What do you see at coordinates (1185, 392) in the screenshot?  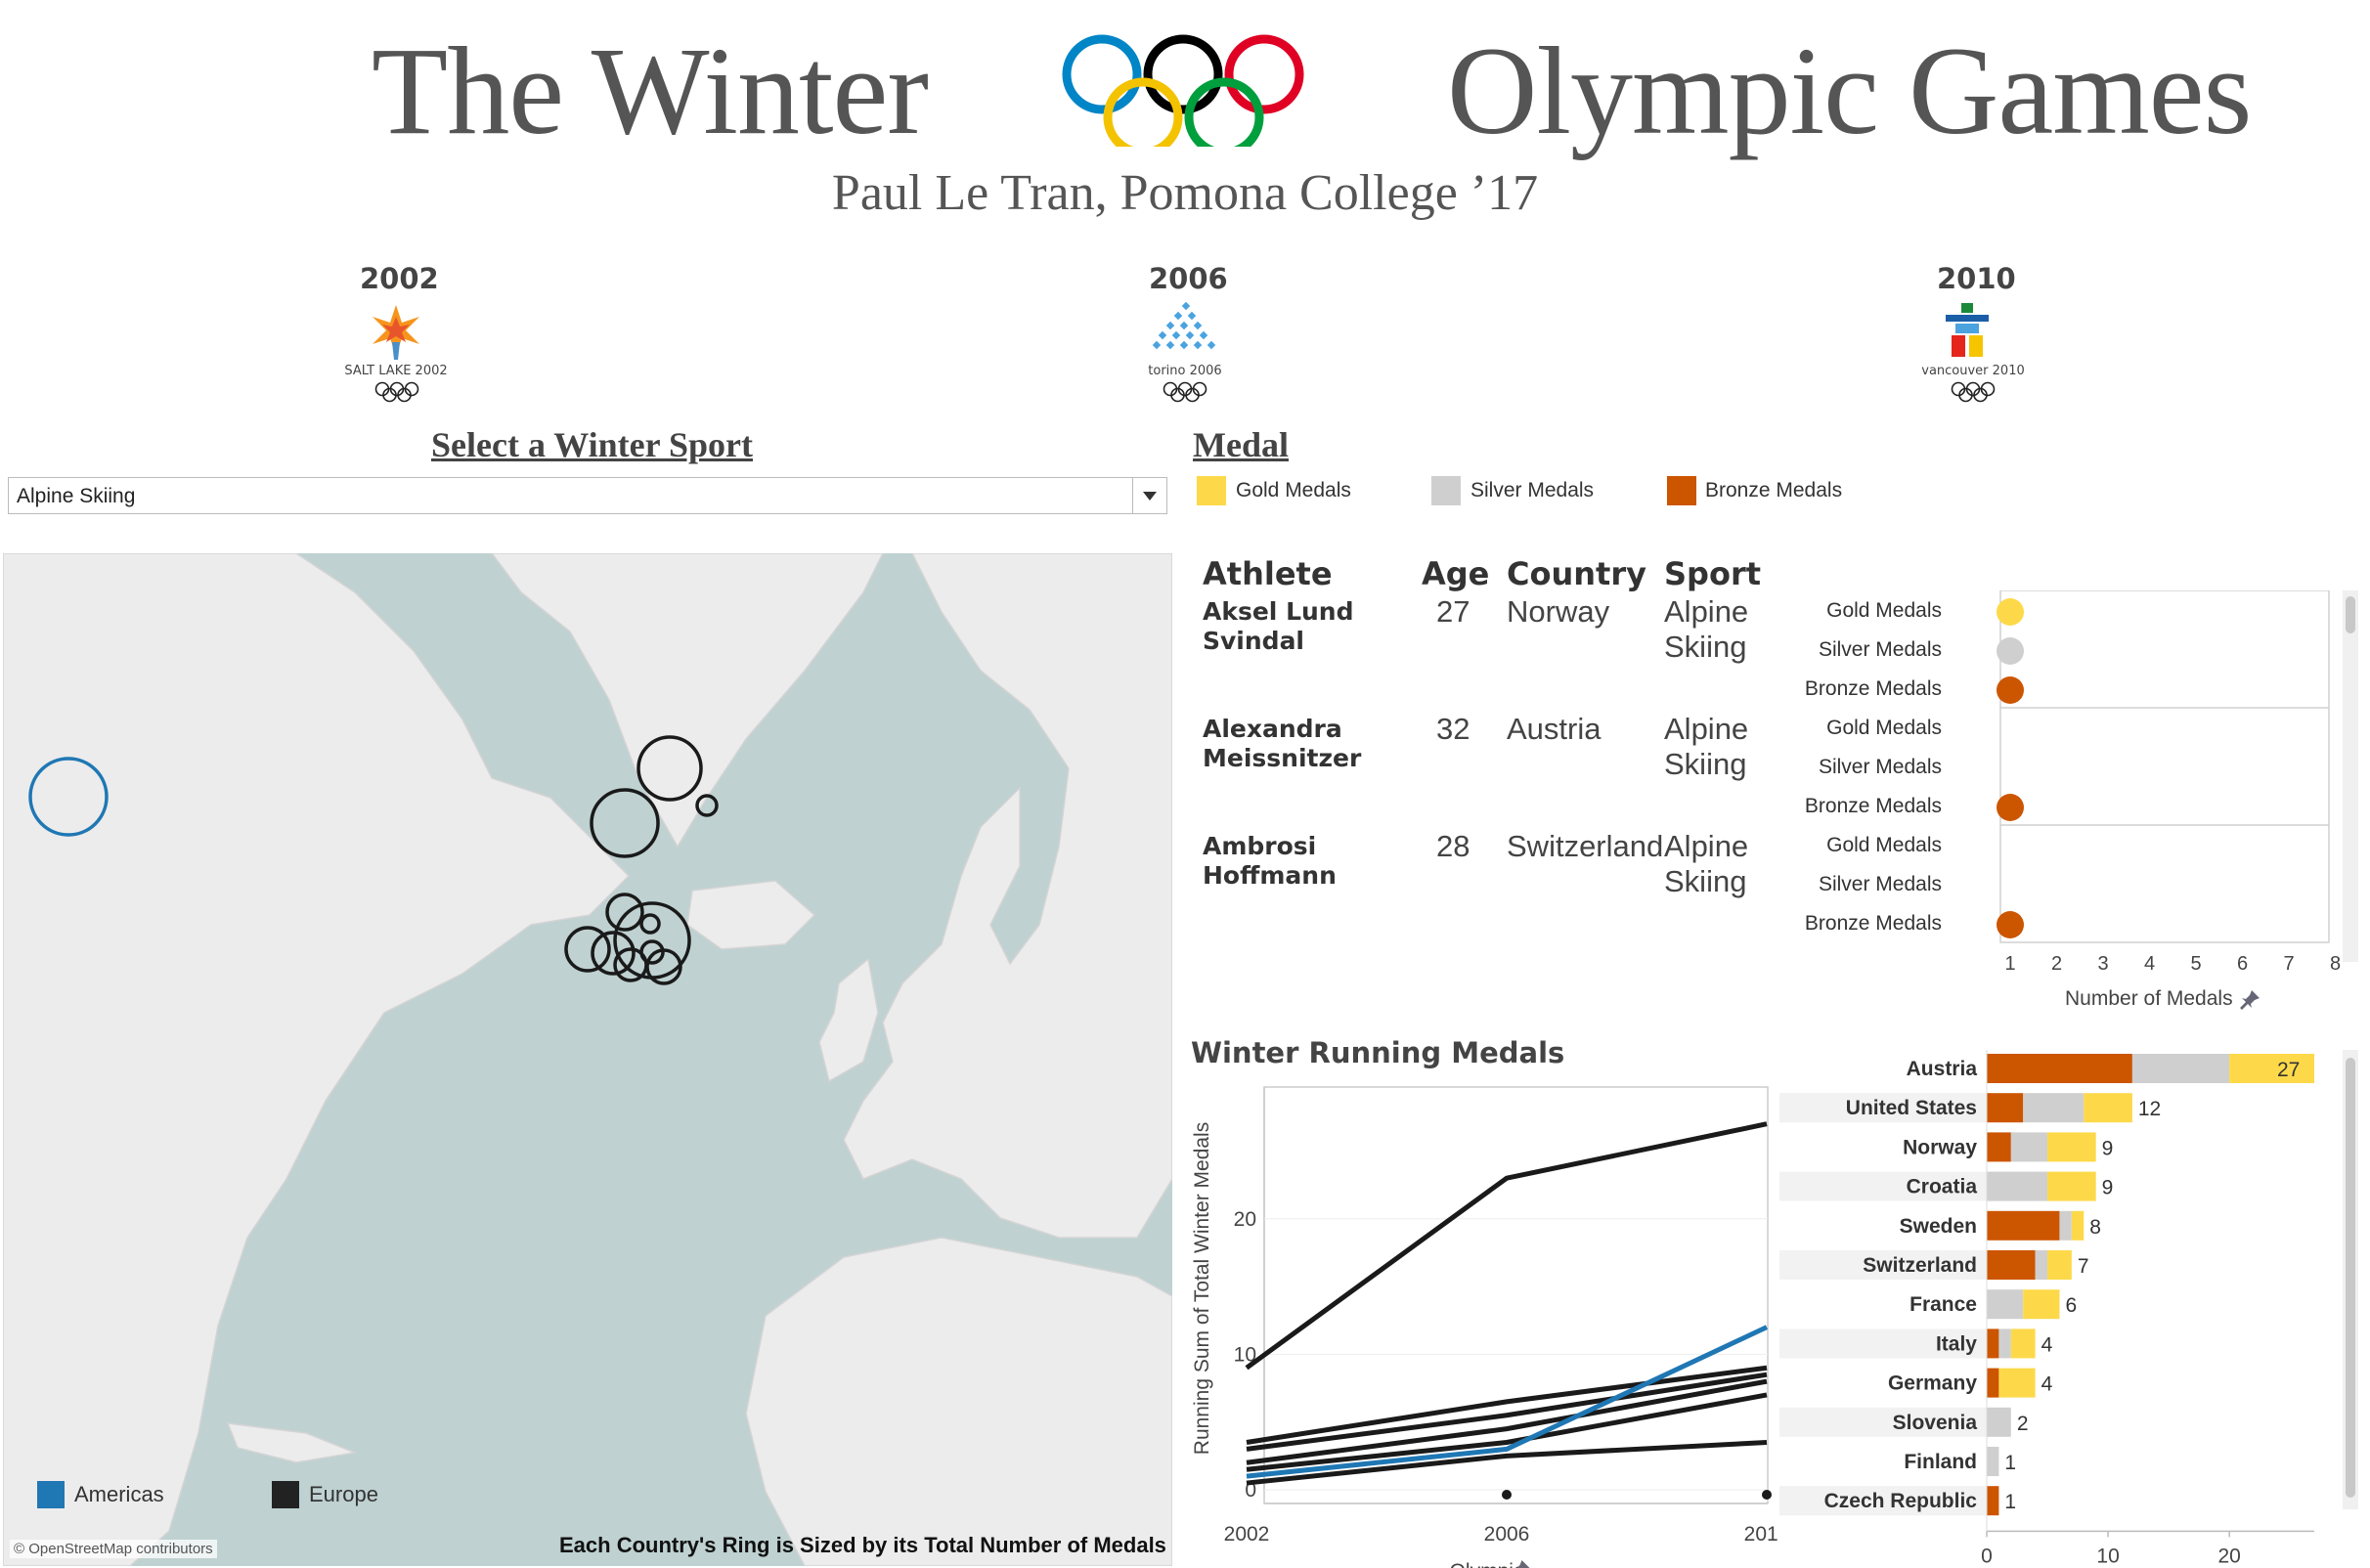 I see `mini-rings-icon` at bounding box center [1185, 392].